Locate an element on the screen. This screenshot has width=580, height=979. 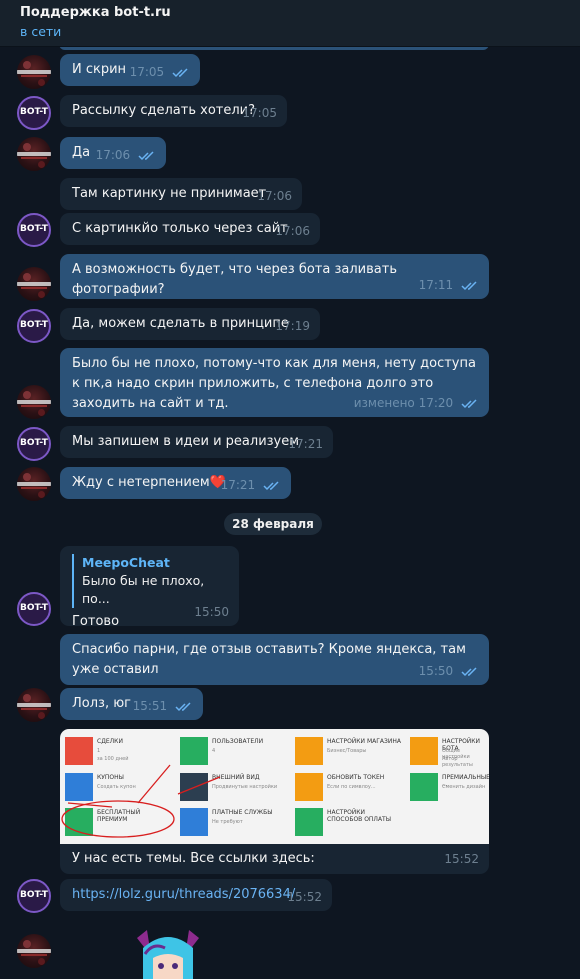
date-separator: 28 февраля is located at coordinates (273, 524).